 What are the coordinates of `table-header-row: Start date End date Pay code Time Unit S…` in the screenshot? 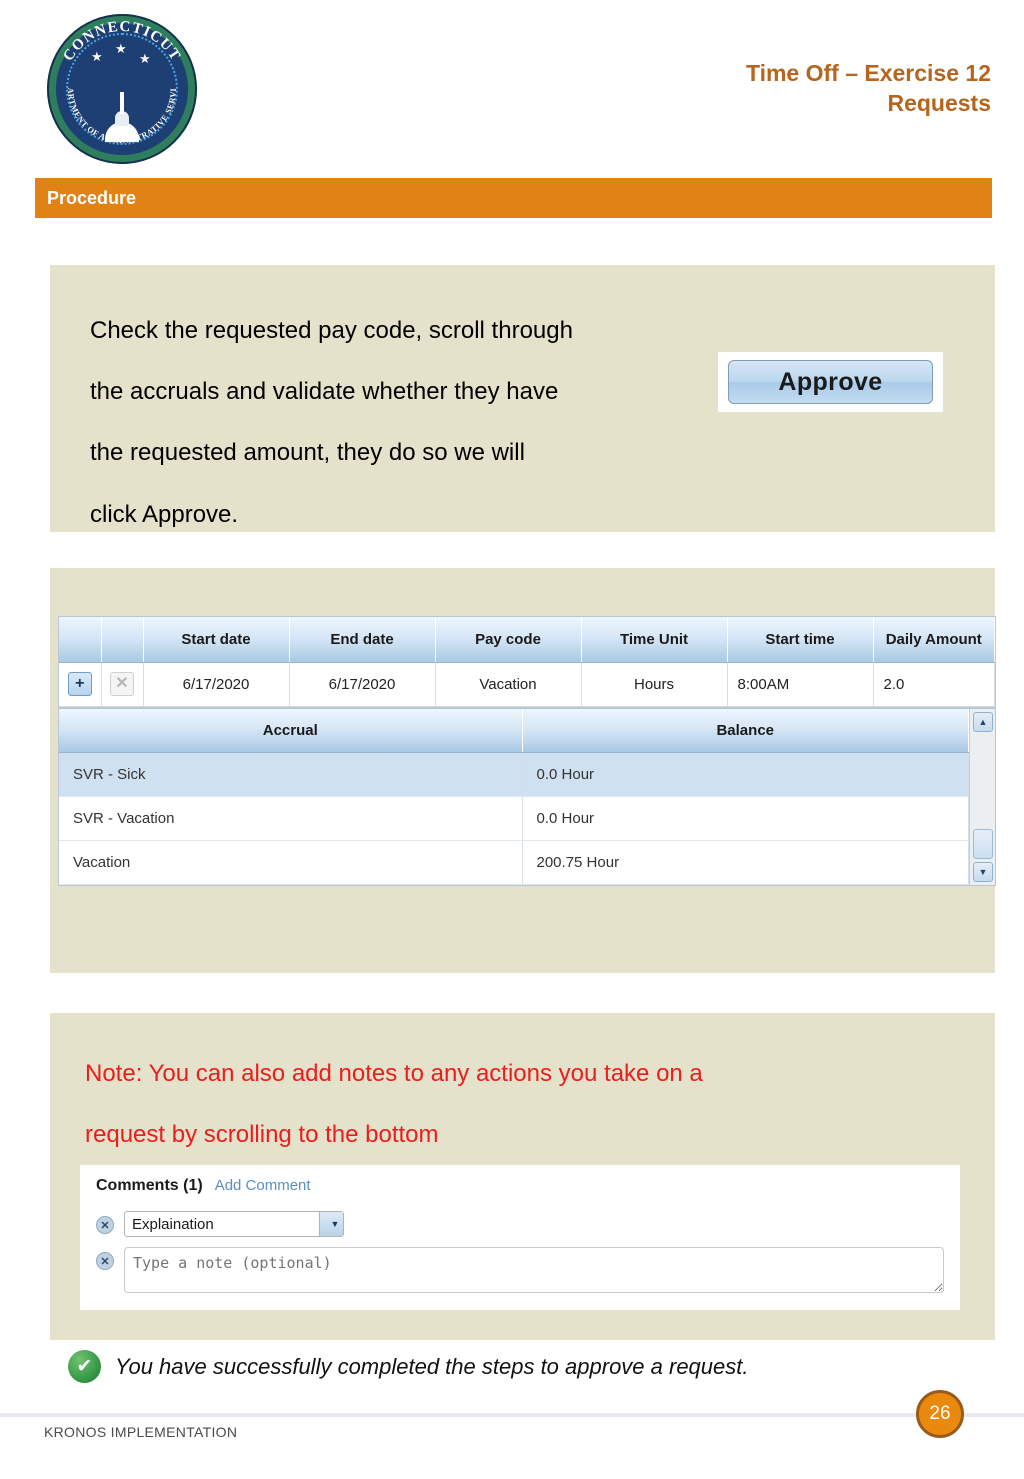 It's located at (527, 640).